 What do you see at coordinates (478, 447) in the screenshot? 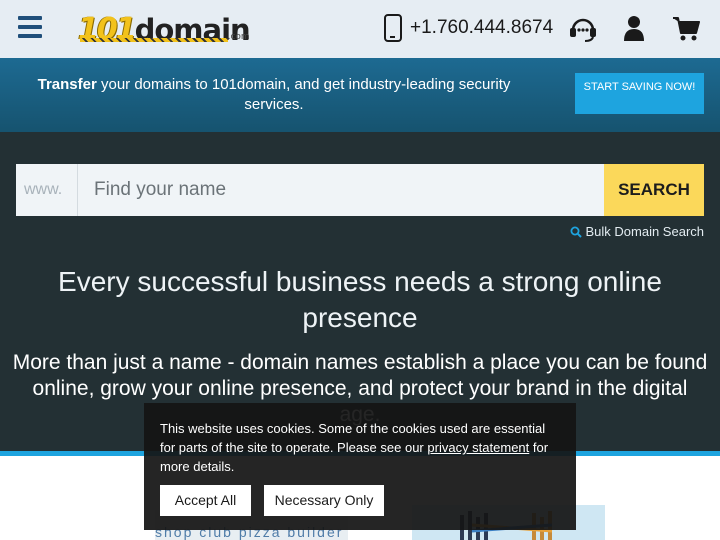
I see `privacy-statement-link: privacy statement` at bounding box center [478, 447].